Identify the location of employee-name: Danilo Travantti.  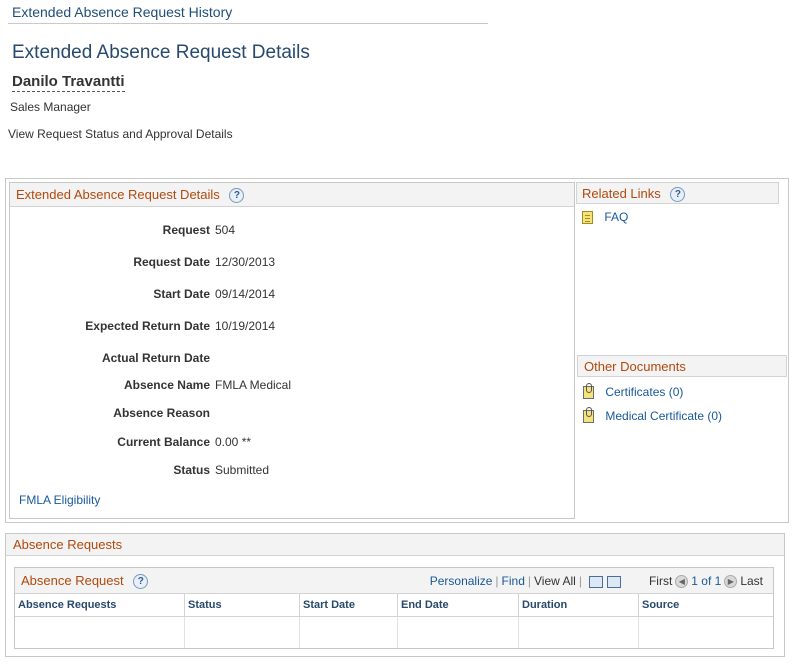
(68, 82).